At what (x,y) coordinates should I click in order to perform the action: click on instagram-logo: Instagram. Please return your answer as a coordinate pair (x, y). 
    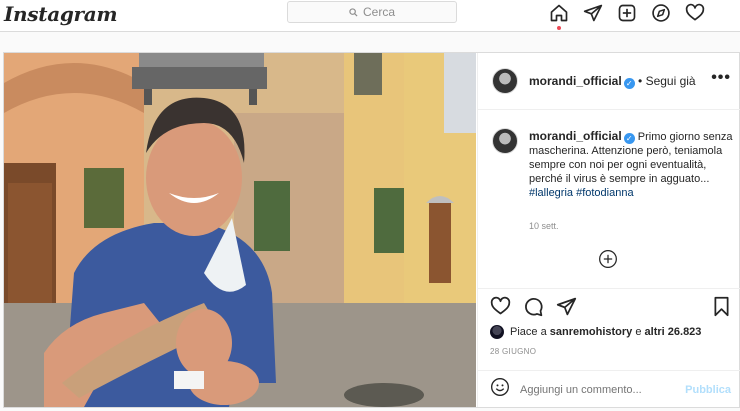
    Looking at the image, I should click on (61, 14).